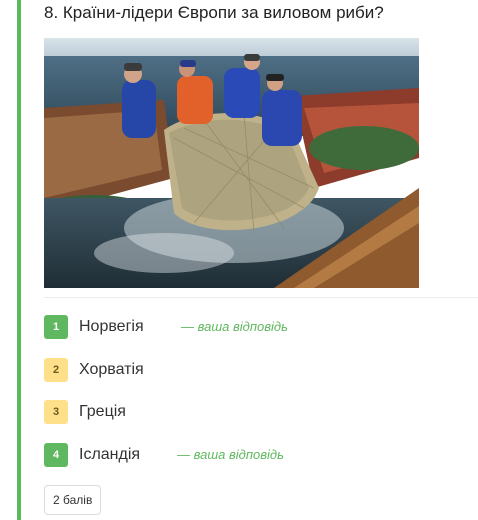 The image size is (478, 520). I want to click on answer-label: Греція, so click(102, 411).